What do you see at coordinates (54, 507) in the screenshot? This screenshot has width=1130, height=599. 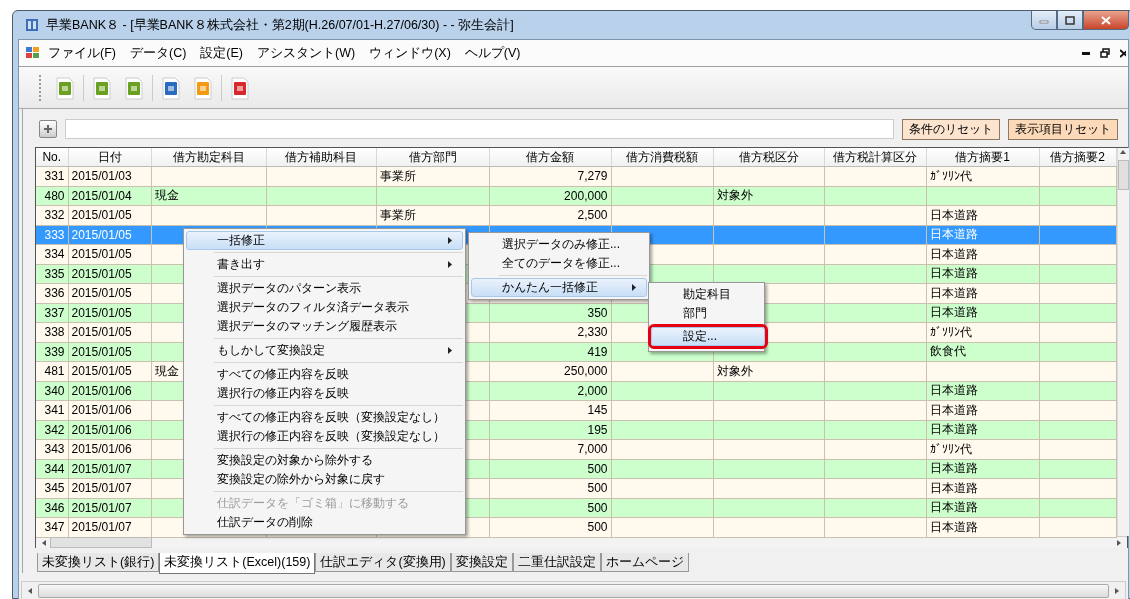 I see `table-cell: 346` at bounding box center [54, 507].